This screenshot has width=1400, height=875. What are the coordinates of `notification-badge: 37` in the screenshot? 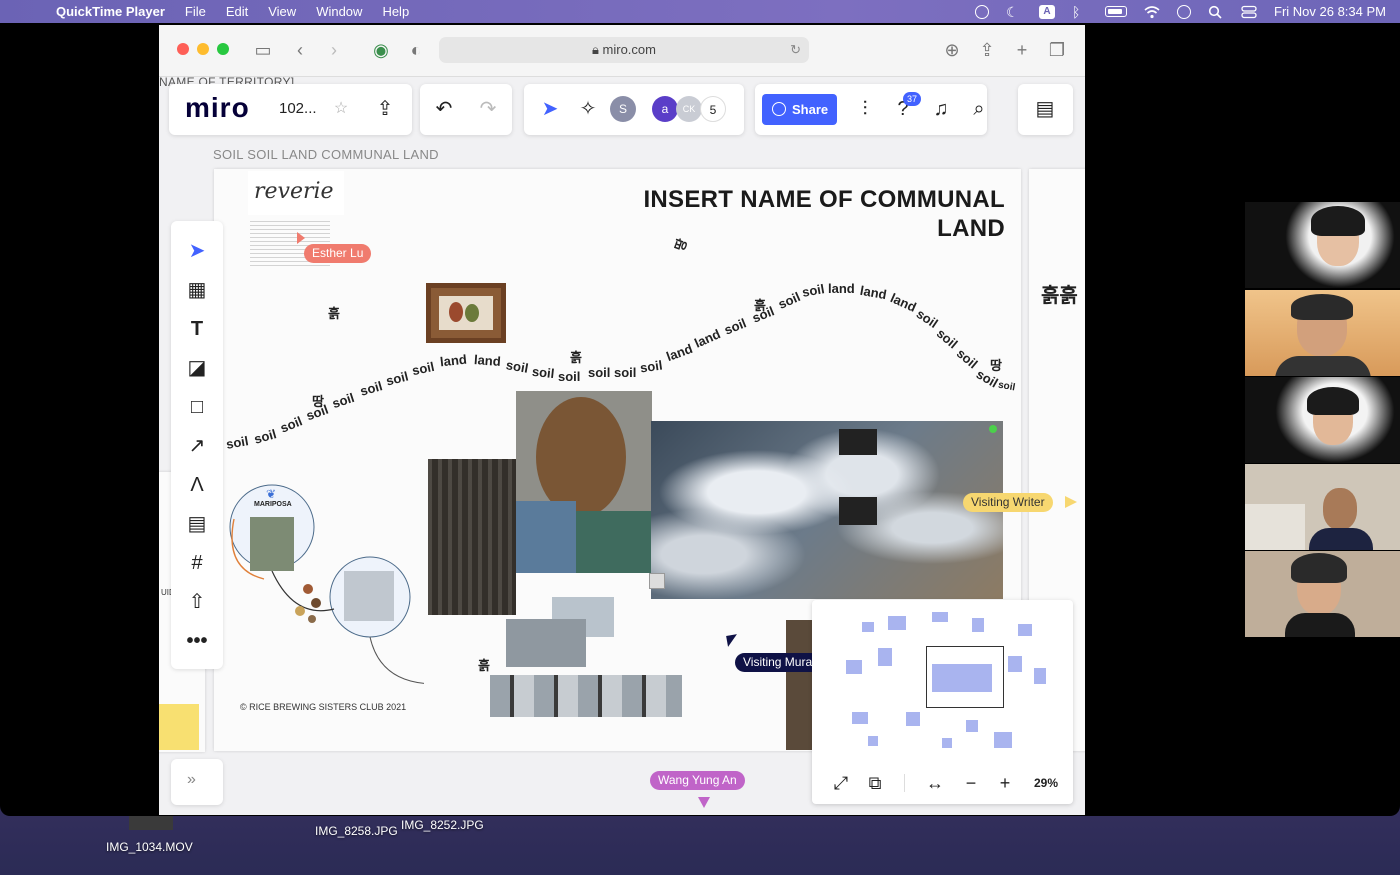 It's located at (912, 99).